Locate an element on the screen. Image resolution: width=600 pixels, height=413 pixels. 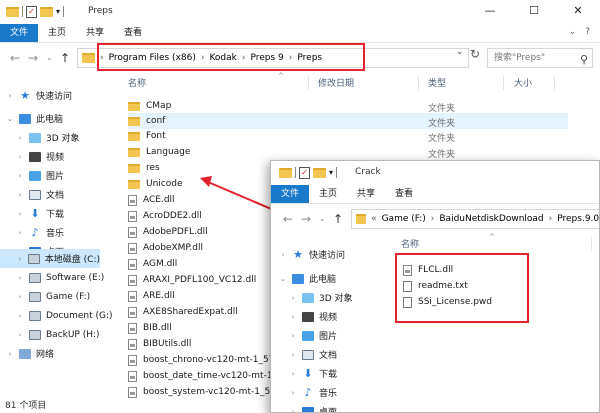
file-row: AGM.dll is located at coordinates (152, 264).